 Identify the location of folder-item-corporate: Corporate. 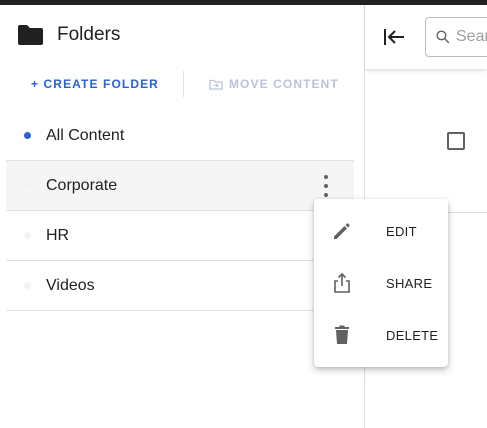
(180, 186).